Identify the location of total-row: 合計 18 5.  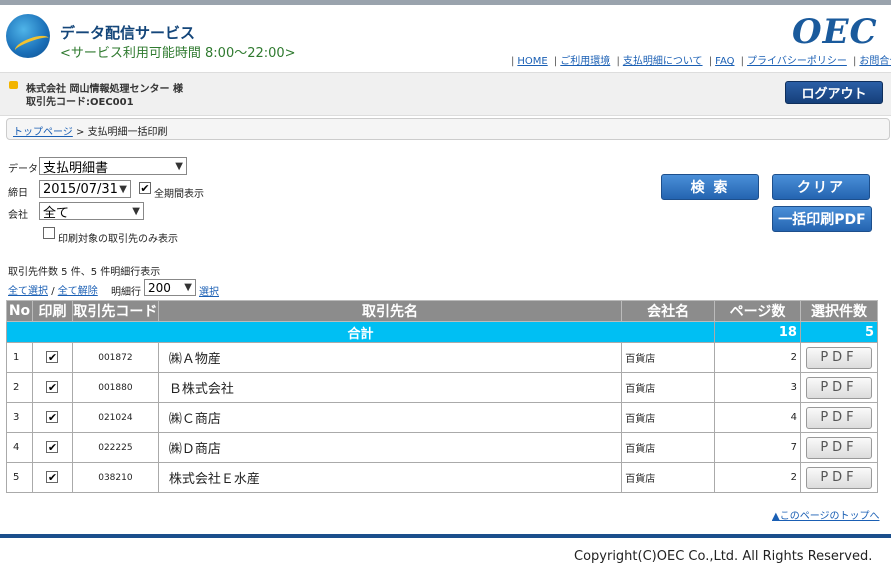
(442, 332).